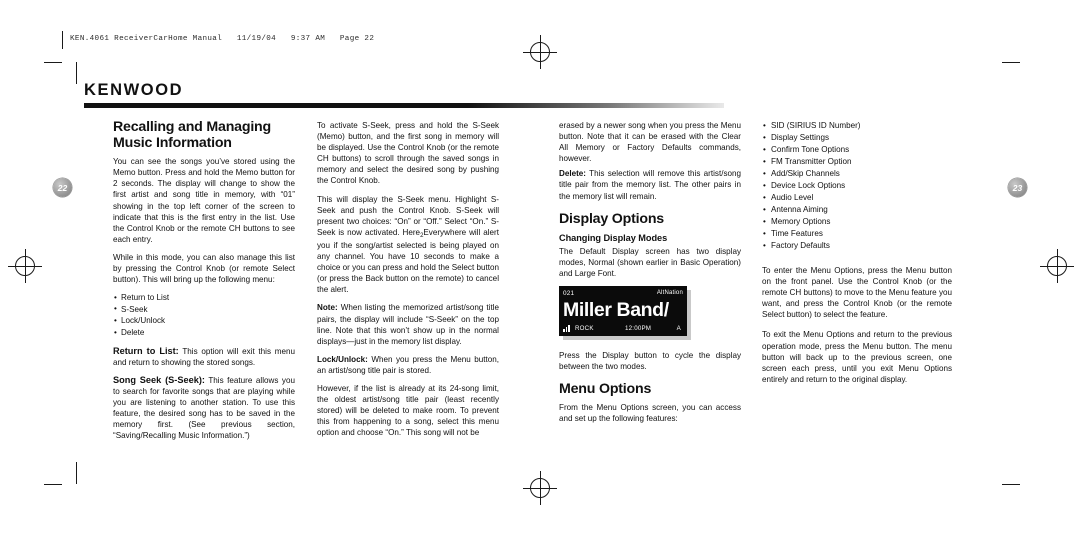  I want to click on lcd-genre: ROCK, so click(584, 328).